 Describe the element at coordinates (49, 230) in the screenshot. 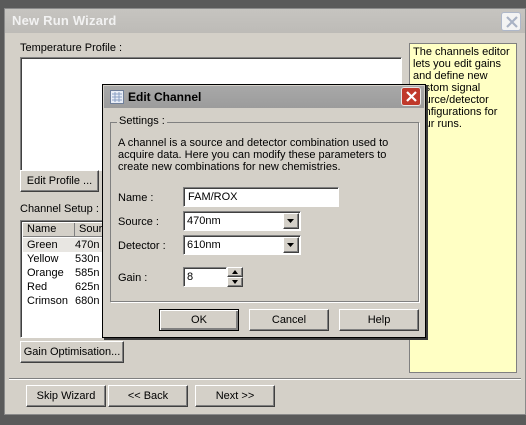

I see `column-header-name: Name` at that location.